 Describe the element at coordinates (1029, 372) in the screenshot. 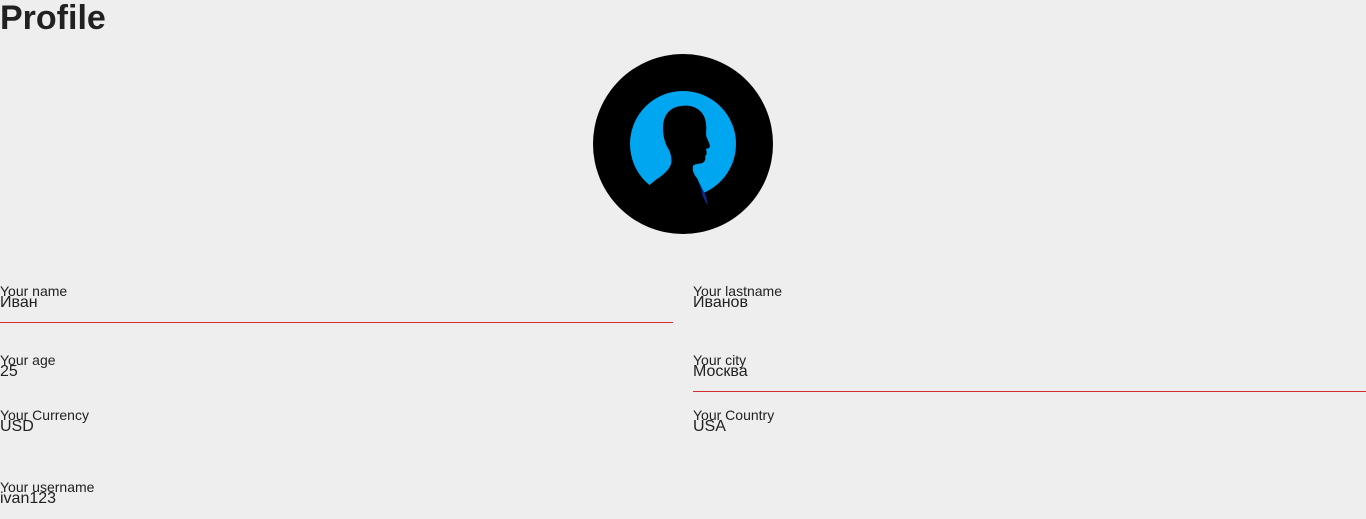

I see `city-input` at that location.